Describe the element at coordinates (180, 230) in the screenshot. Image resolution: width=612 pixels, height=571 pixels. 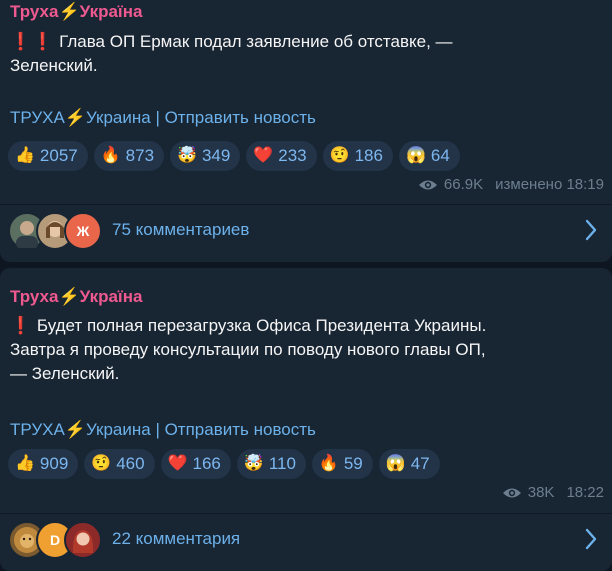
I see `comments-count: 75 комментариев` at that location.